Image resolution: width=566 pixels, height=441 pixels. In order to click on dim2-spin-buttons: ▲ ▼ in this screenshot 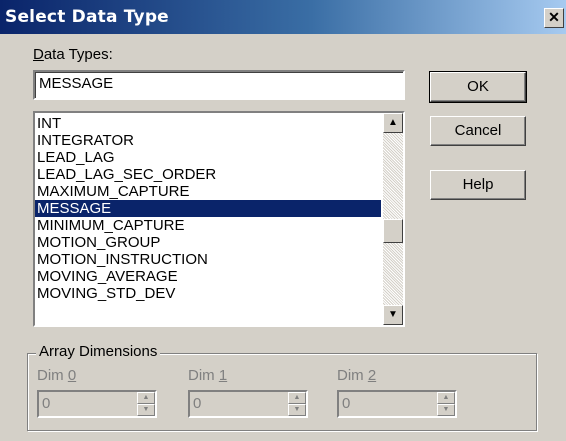, I will do `click(446, 404)`.